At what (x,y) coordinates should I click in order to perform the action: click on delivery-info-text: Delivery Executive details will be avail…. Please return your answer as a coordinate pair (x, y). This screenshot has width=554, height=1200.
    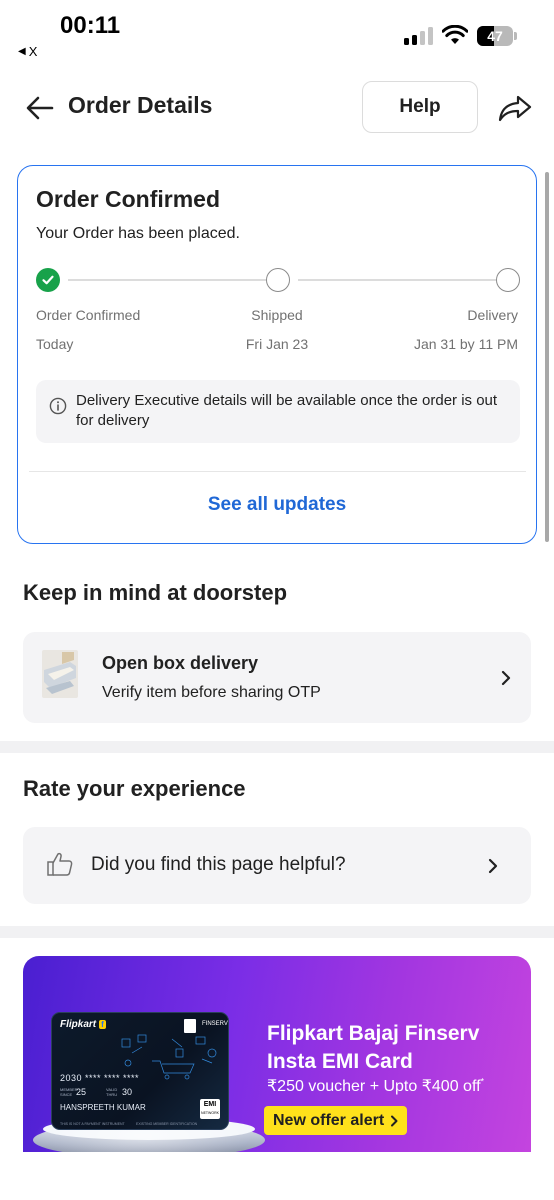
    Looking at the image, I should click on (287, 410).